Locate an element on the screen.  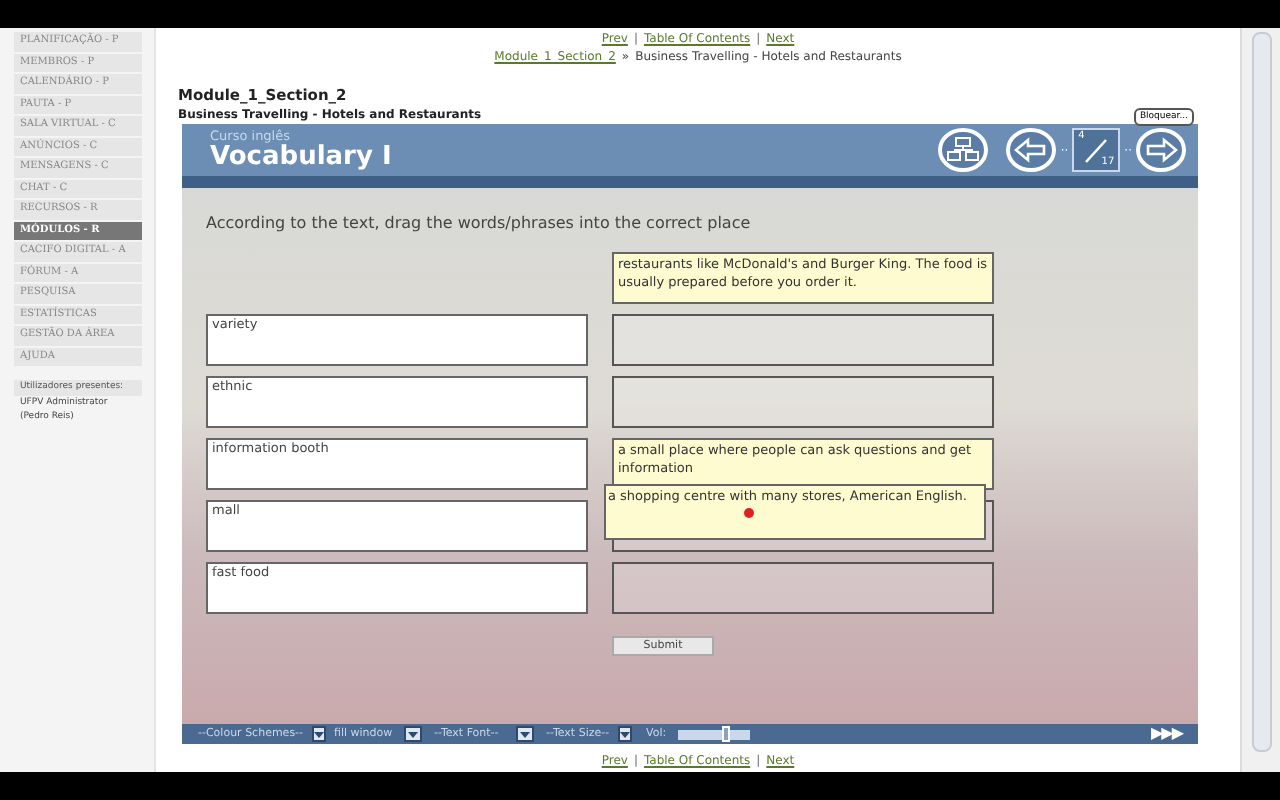
instruction-text: According to the text, drag the words/phrases into the correct place is located at coordinates (479, 224).